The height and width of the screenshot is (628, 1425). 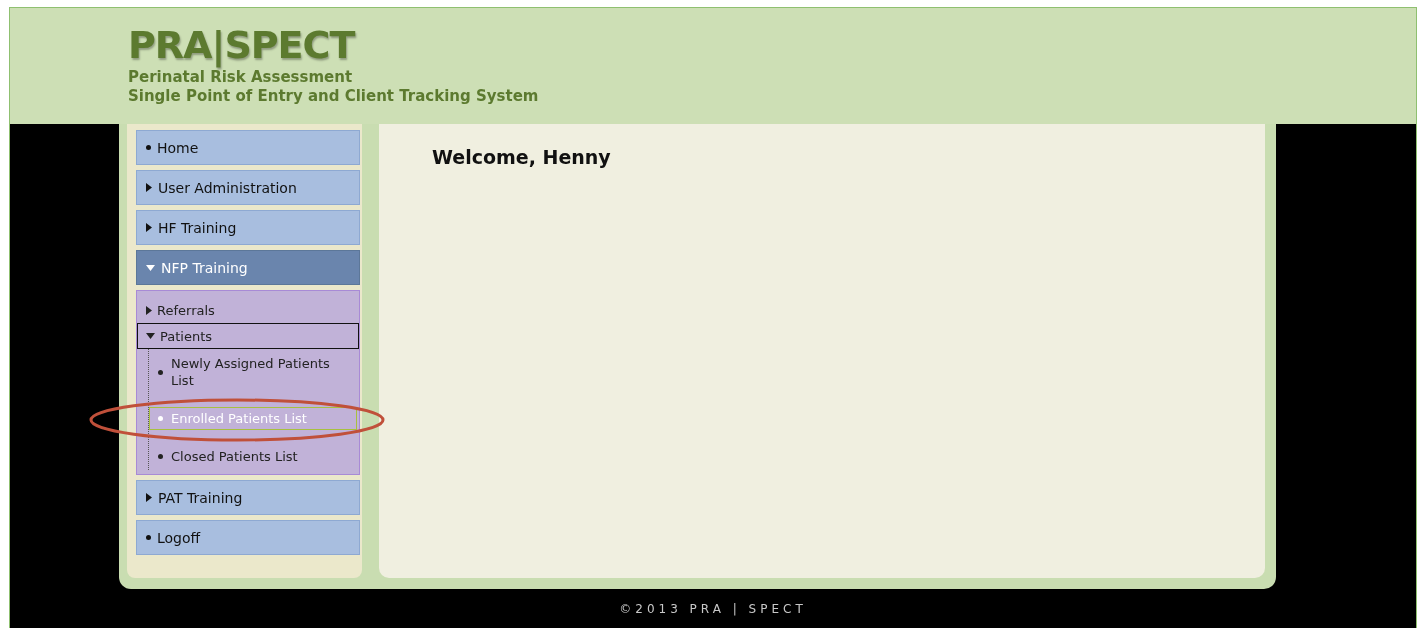 What do you see at coordinates (253, 372) in the screenshot?
I see `submenu-link: Newly Assigned Patients List` at bounding box center [253, 372].